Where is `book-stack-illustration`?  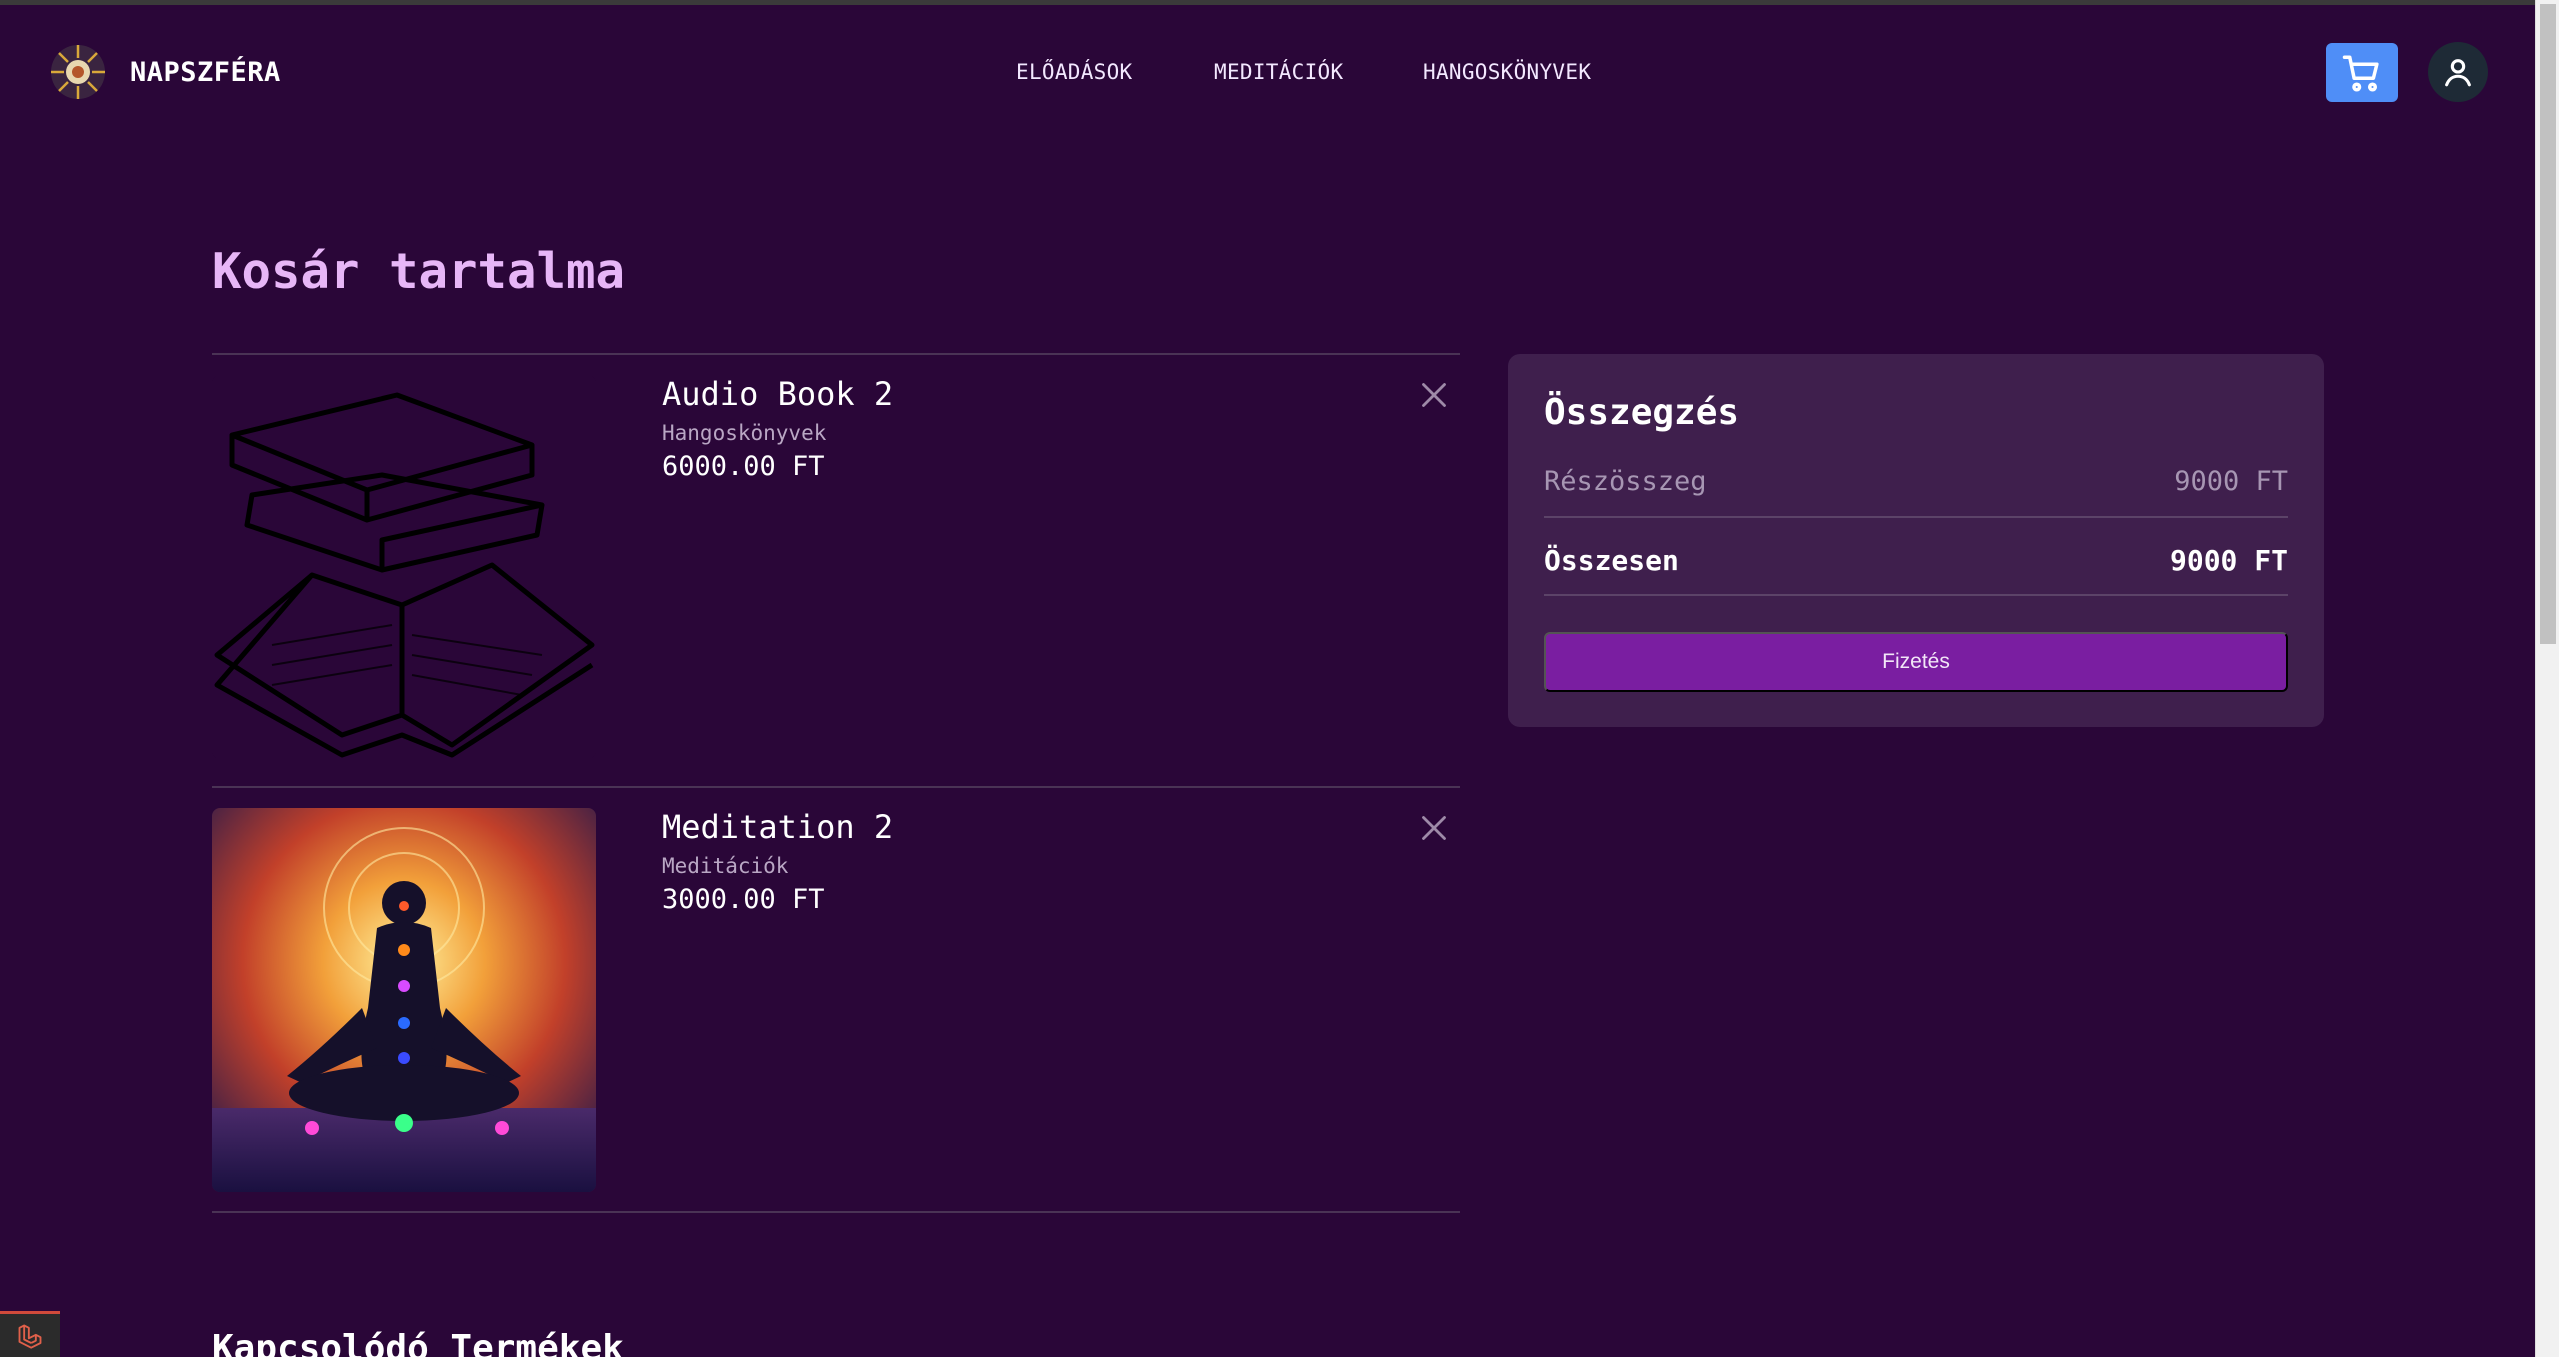 book-stack-illustration is located at coordinates (404, 567).